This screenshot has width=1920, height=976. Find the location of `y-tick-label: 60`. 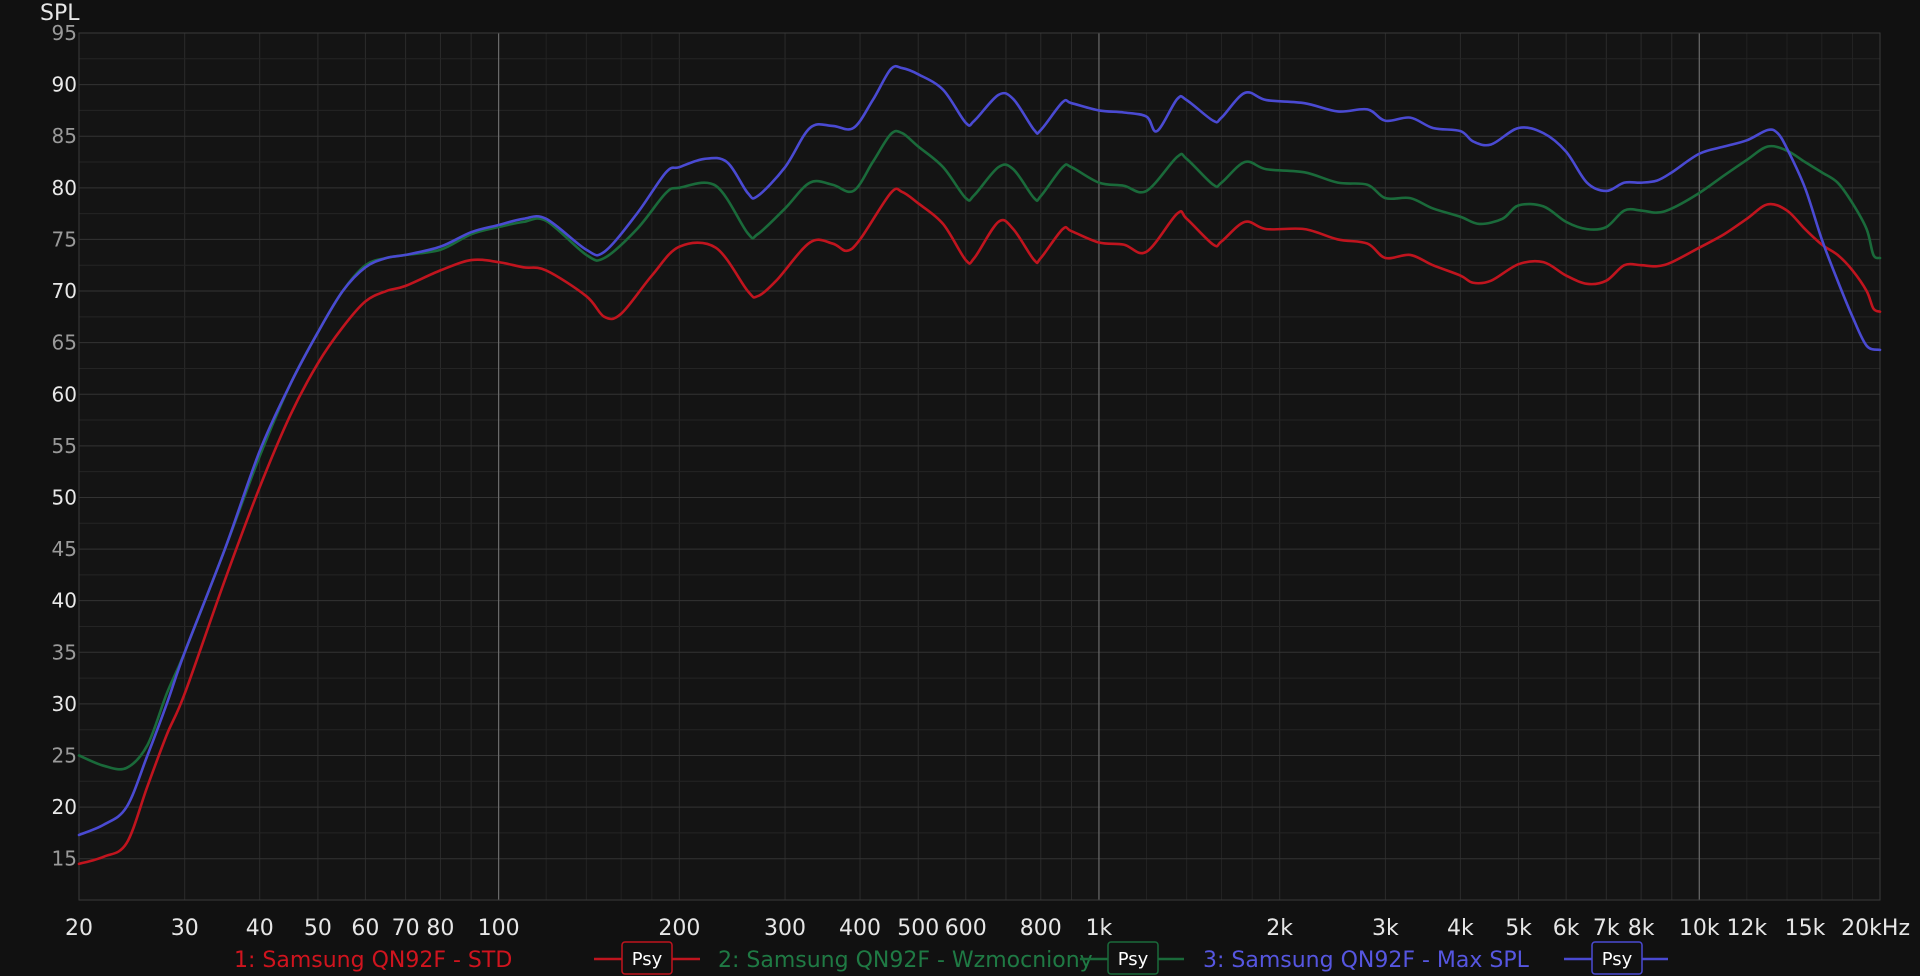

y-tick-label: 60 is located at coordinates (64, 394).